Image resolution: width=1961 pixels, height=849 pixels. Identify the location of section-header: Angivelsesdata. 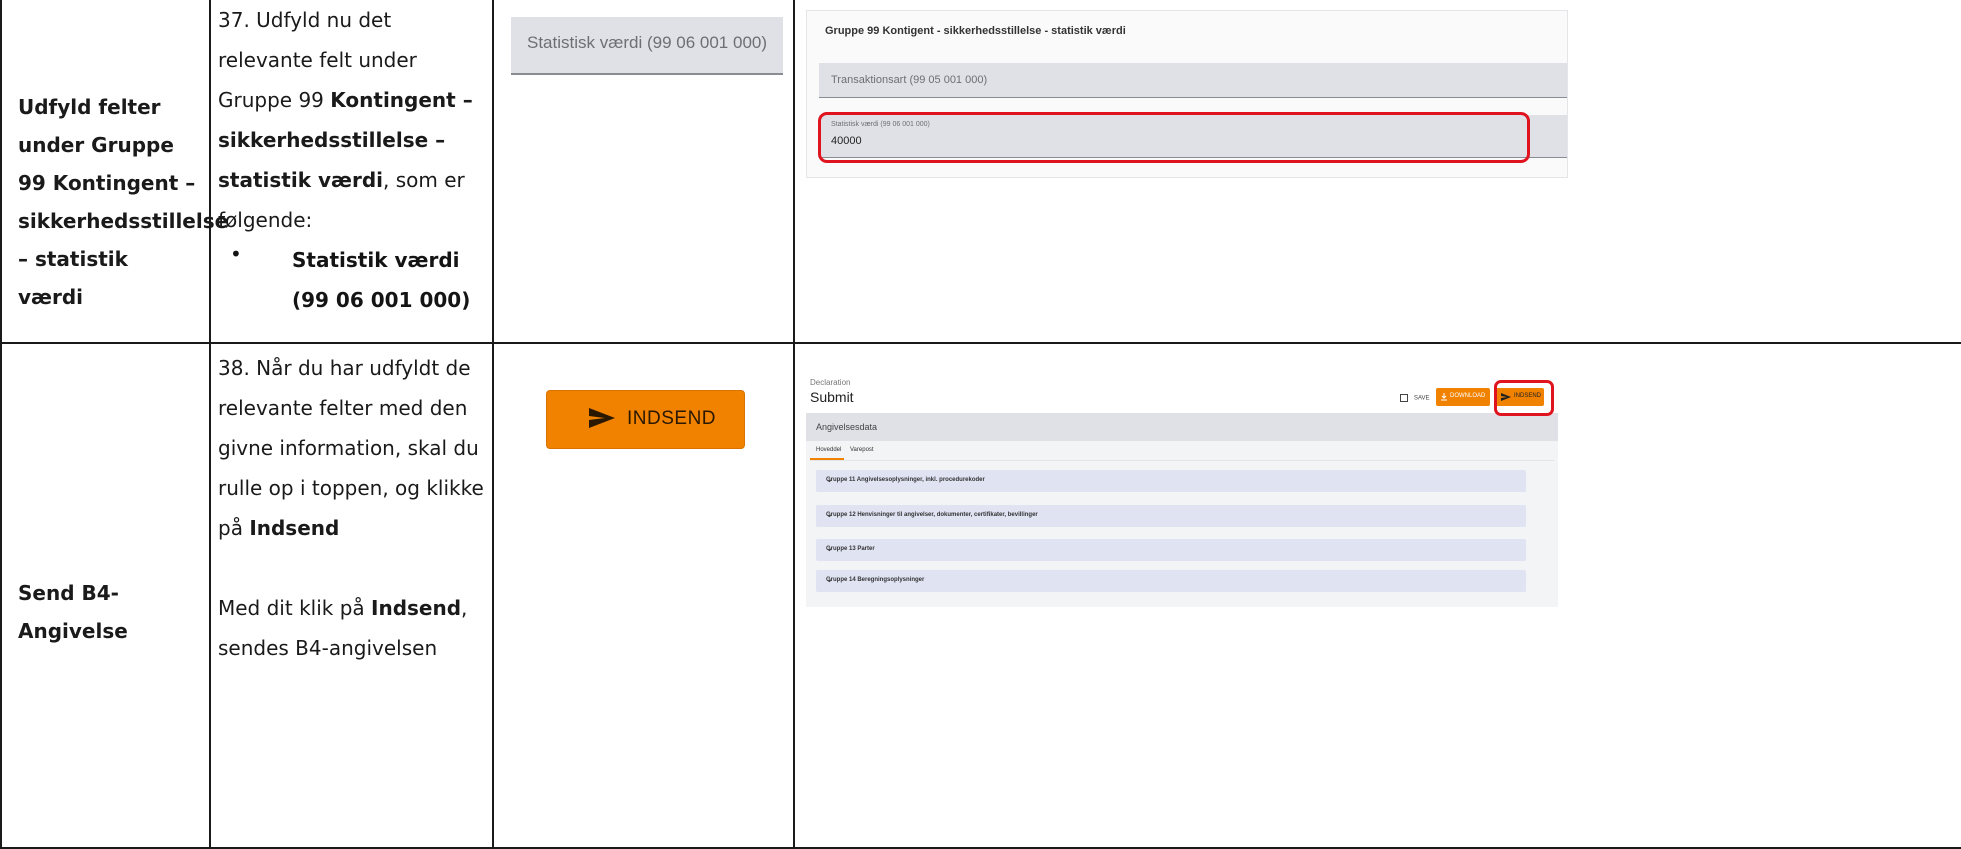
(1182, 427).